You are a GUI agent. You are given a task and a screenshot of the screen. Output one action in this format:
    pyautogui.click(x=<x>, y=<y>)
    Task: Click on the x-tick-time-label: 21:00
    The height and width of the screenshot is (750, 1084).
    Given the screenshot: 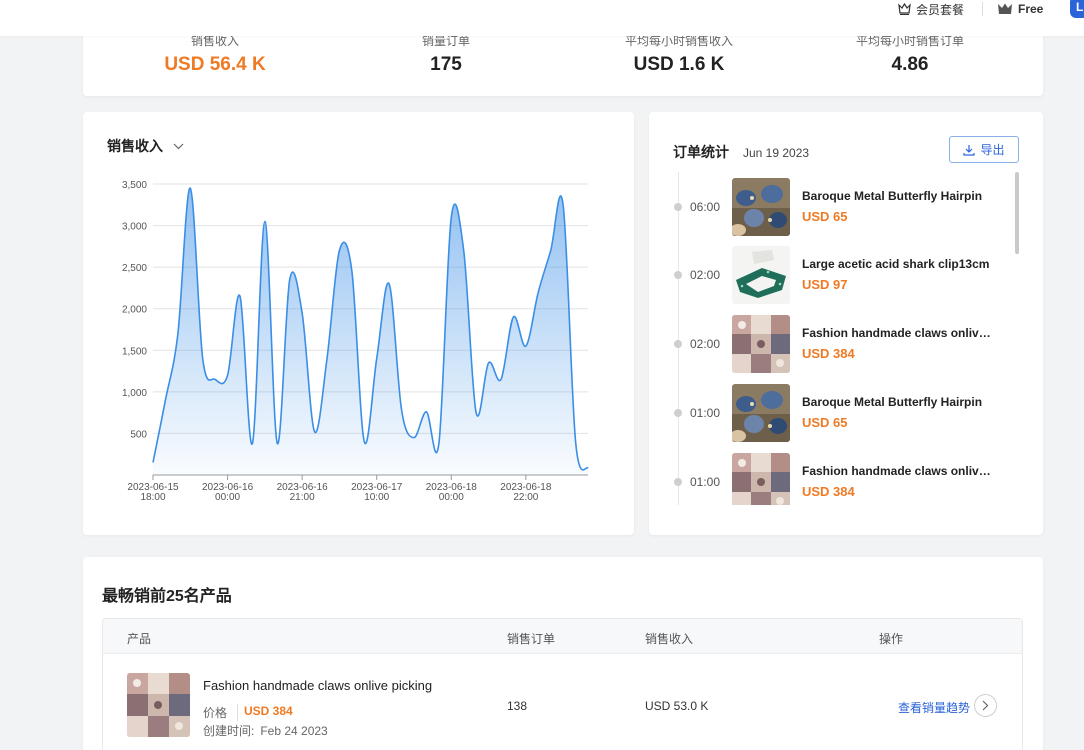 What is the action you would take?
    pyautogui.click(x=302, y=497)
    